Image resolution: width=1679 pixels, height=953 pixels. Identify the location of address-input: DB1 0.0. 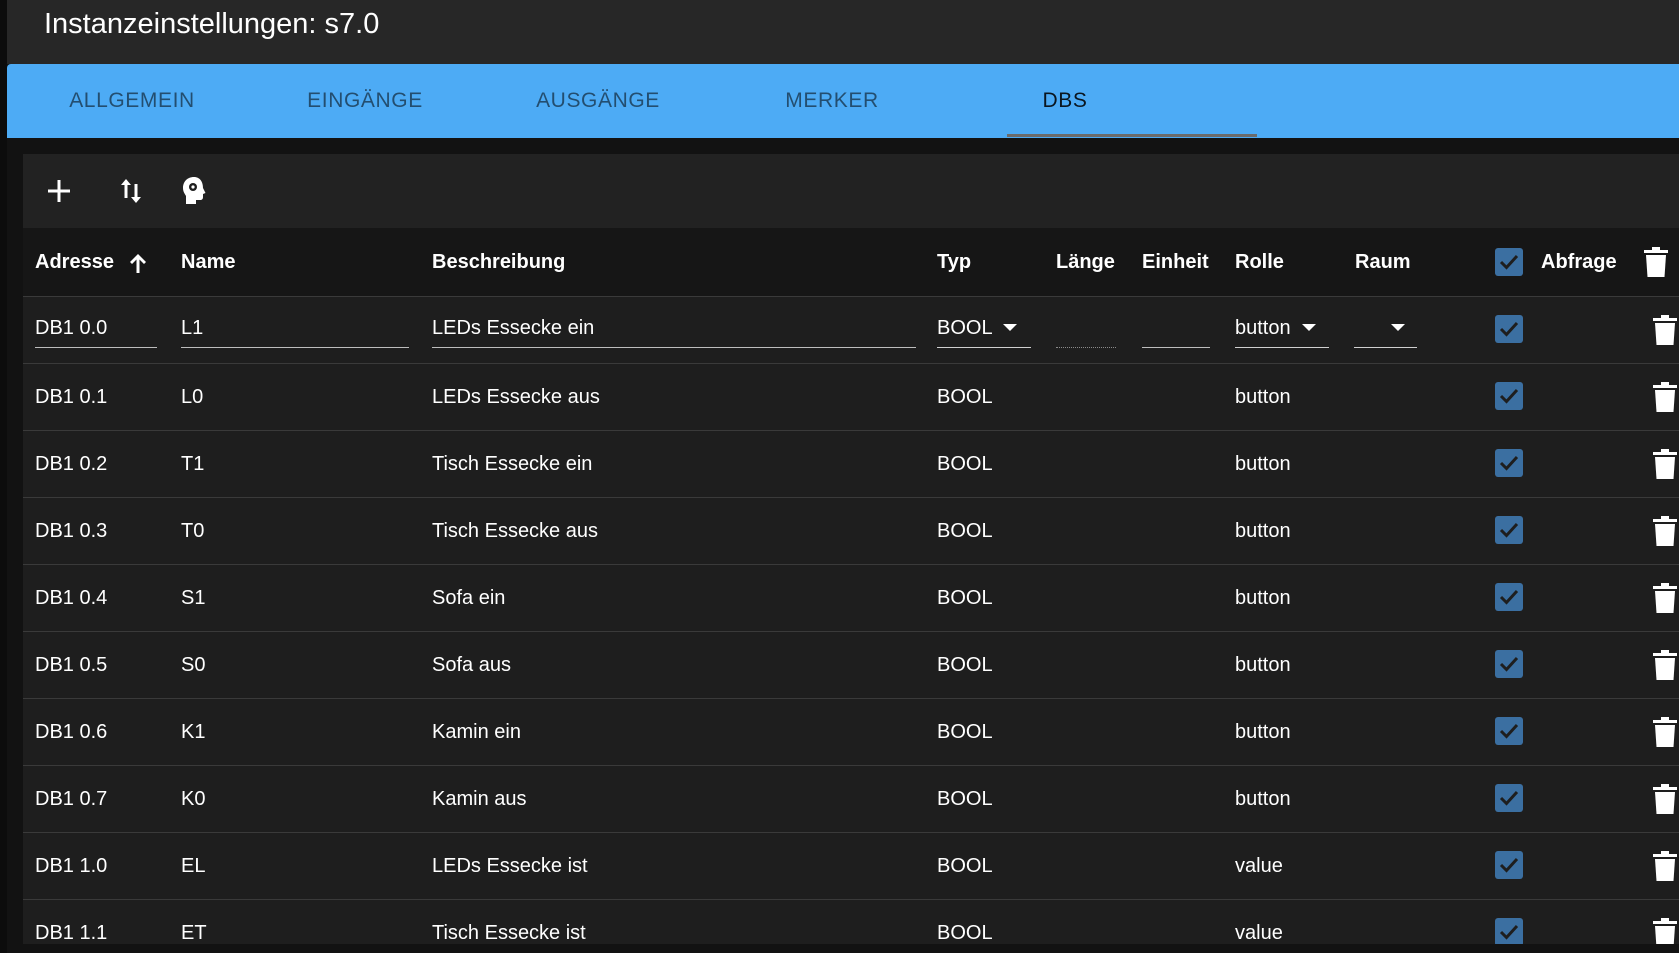
(96, 328).